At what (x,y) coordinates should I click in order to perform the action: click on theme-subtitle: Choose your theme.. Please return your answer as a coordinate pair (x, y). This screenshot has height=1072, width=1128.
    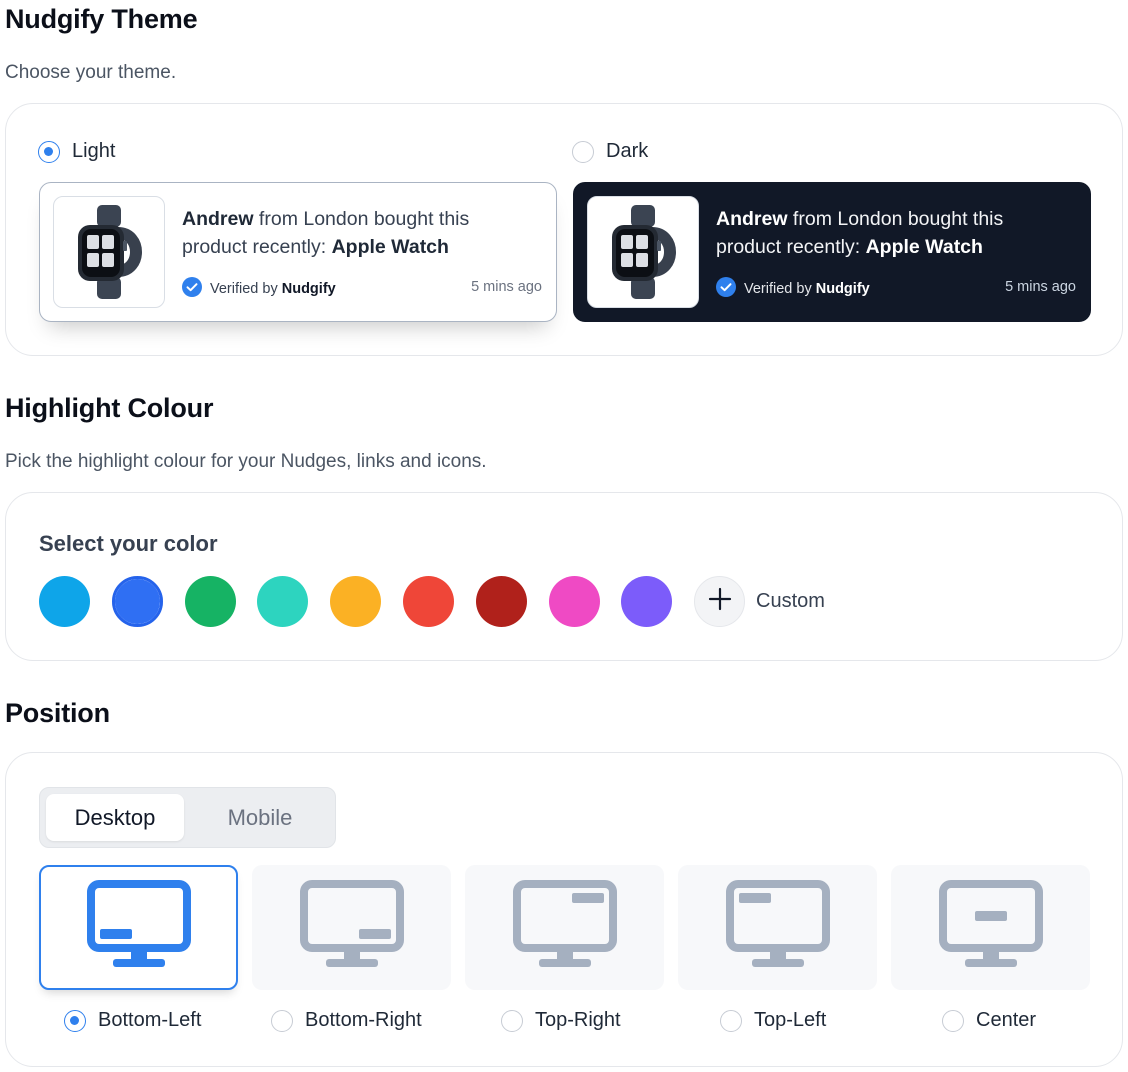
    Looking at the image, I should click on (91, 72).